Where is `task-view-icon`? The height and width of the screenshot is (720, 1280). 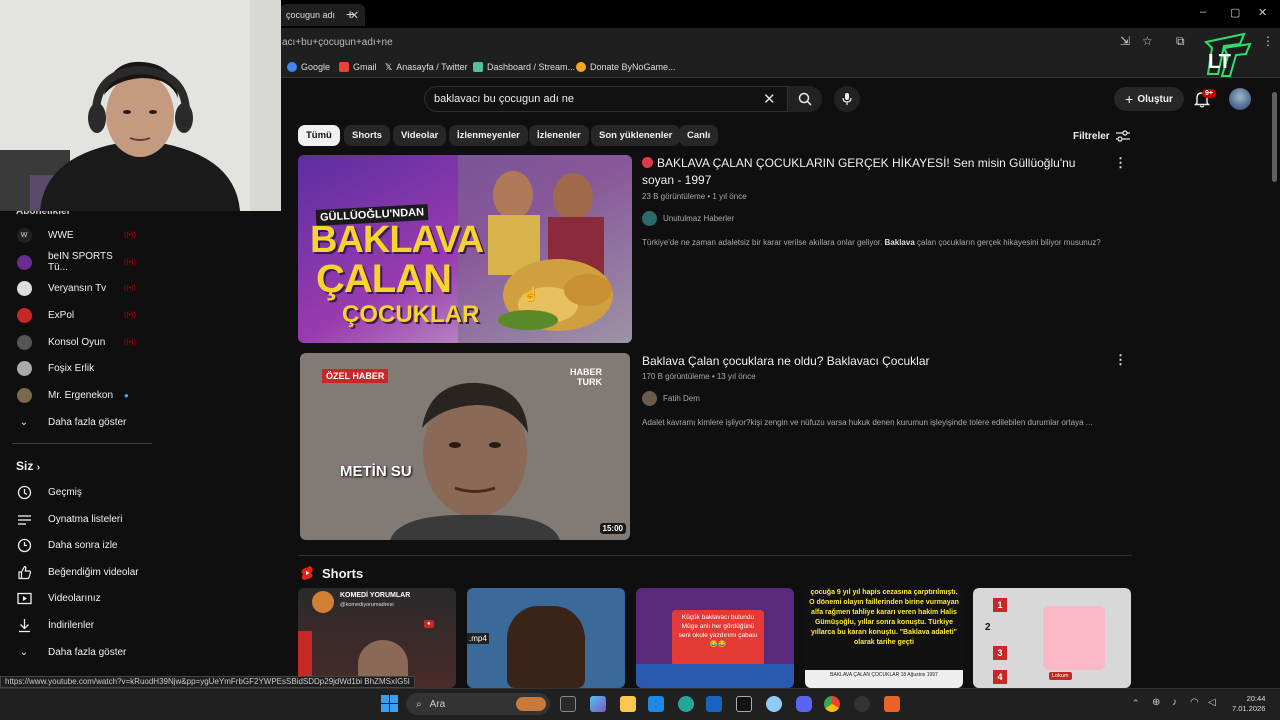 task-view-icon is located at coordinates (568, 704).